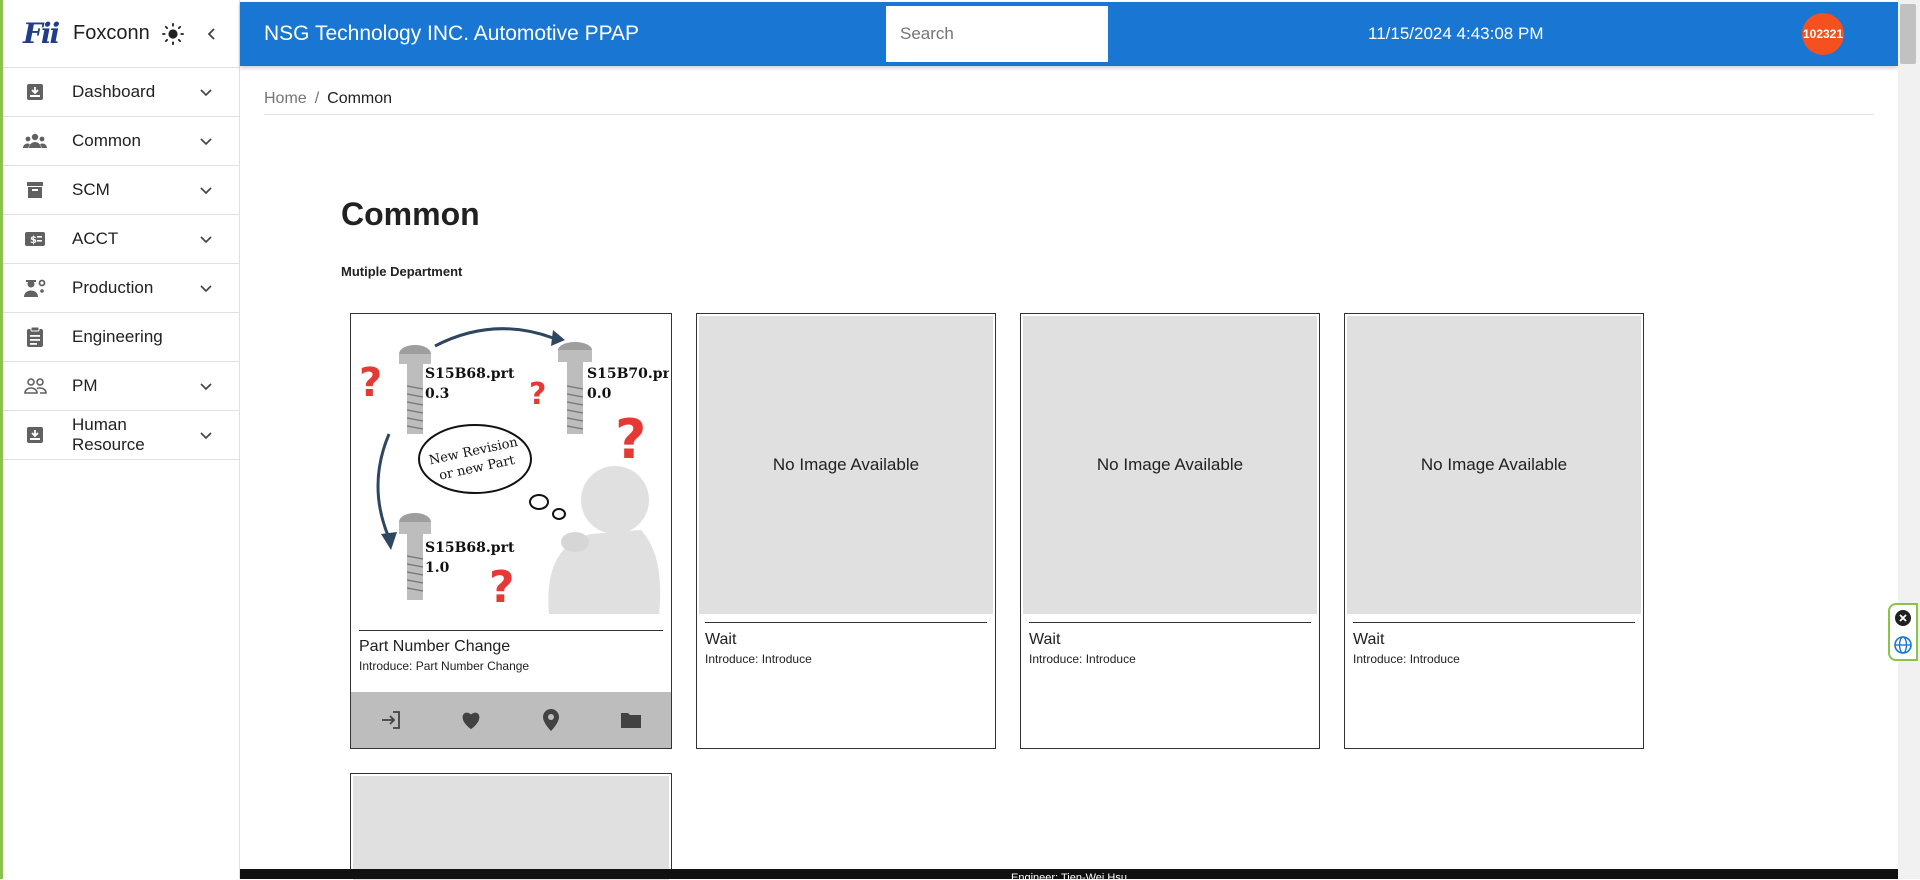 Image resolution: width=1920 pixels, height=880 pixels. I want to click on sidebar-item-engineering: Engineering, so click(121, 337).